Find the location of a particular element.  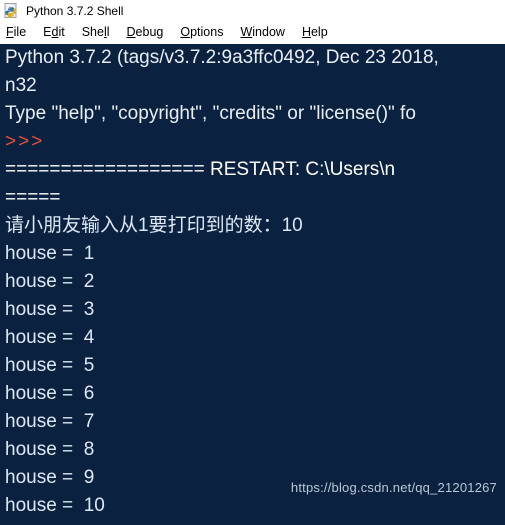

shell-prompt: >>> is located at coordinates (25, 141).